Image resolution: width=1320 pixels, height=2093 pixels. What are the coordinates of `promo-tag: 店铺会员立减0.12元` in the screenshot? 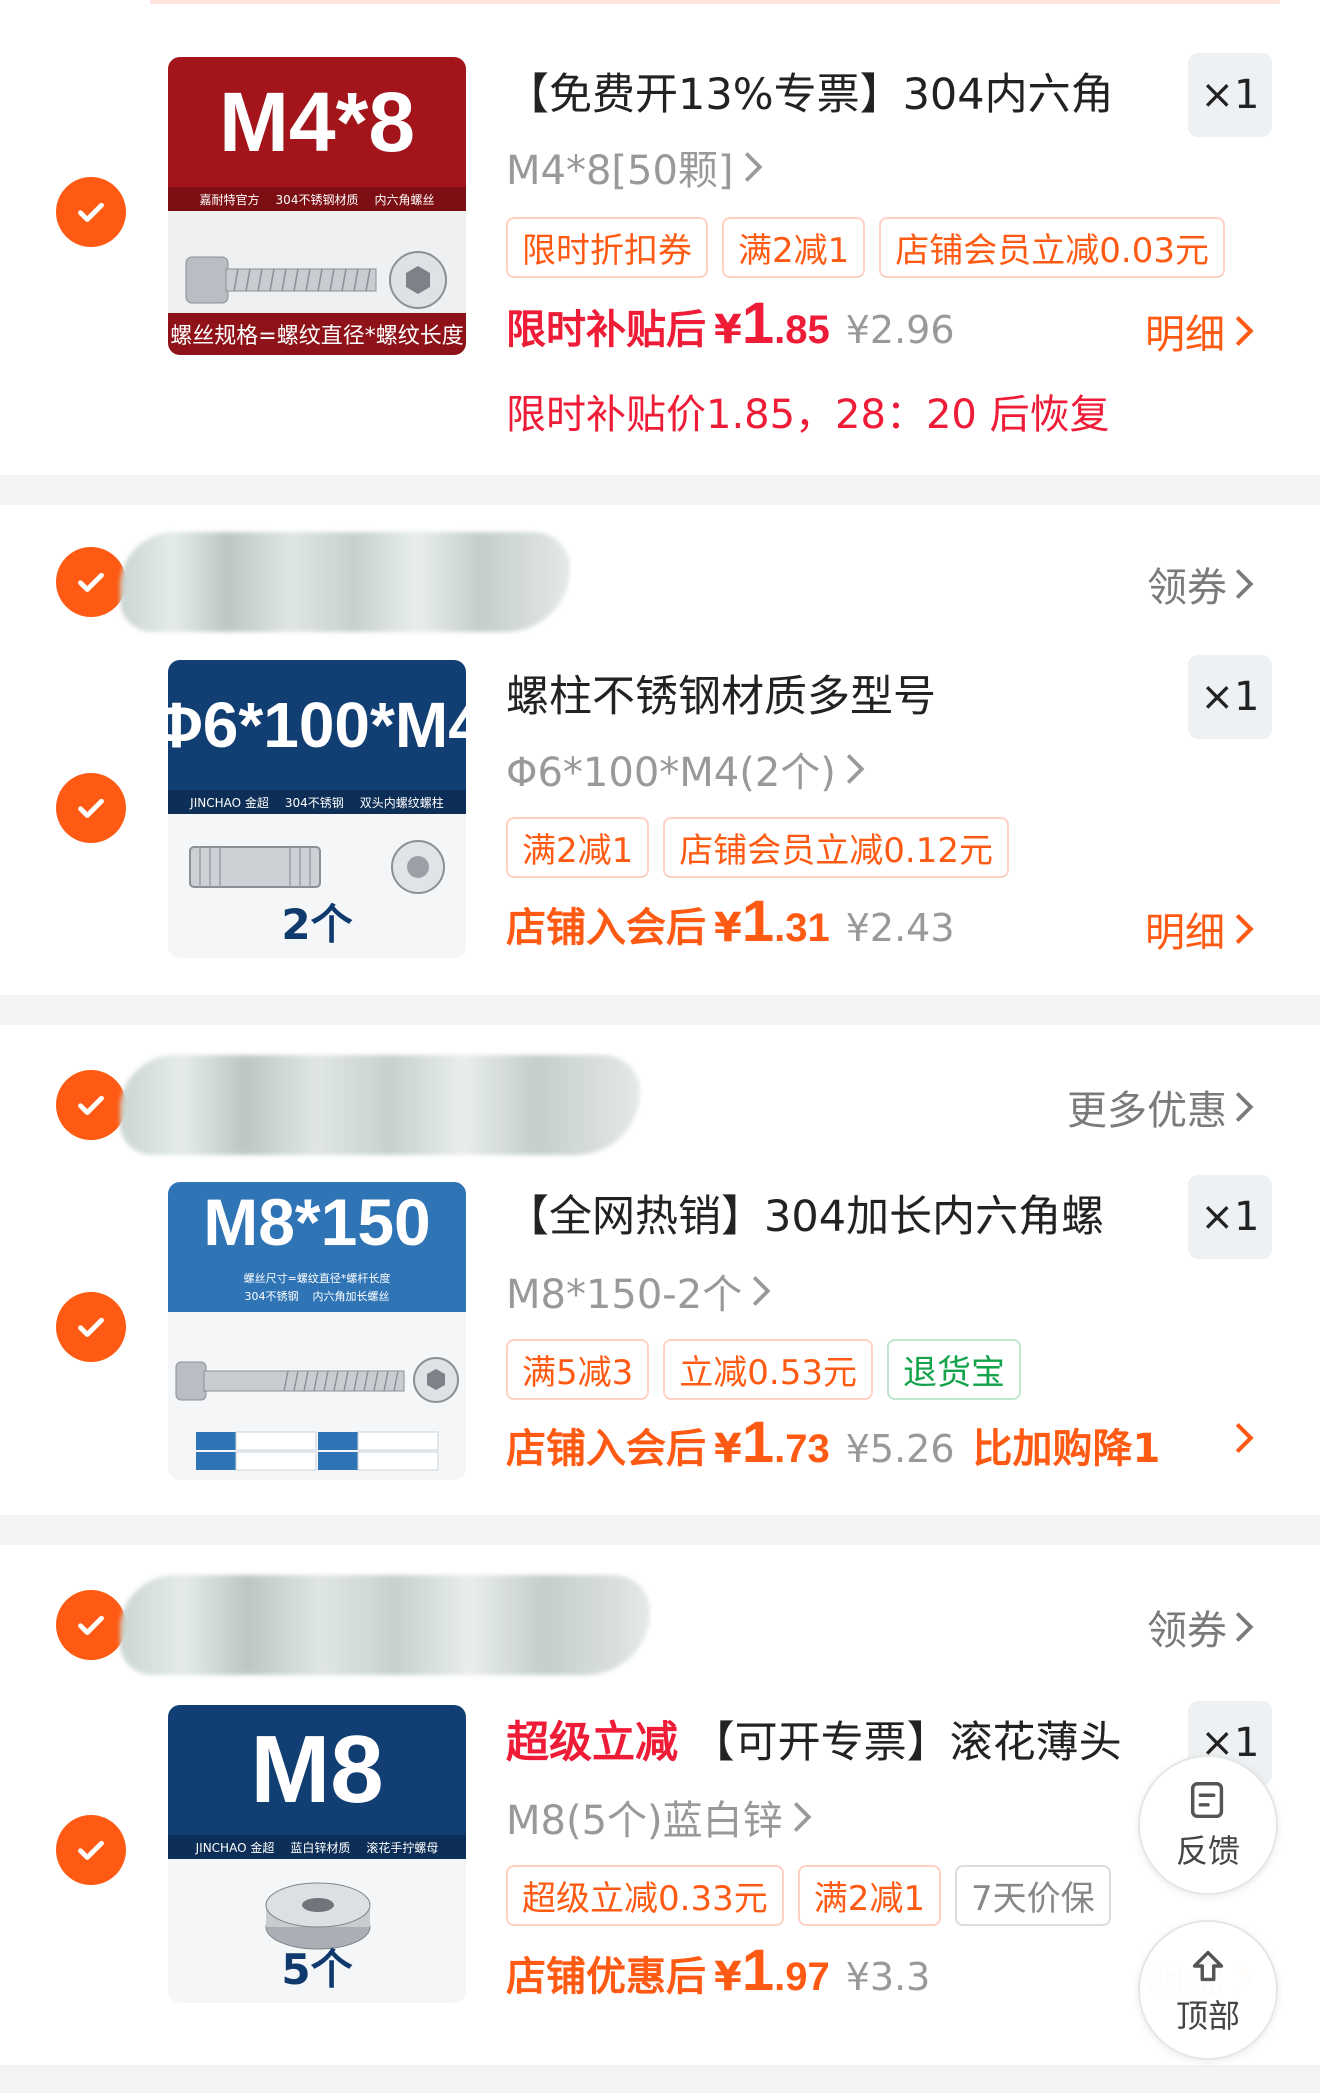 It's located at (836, 847).